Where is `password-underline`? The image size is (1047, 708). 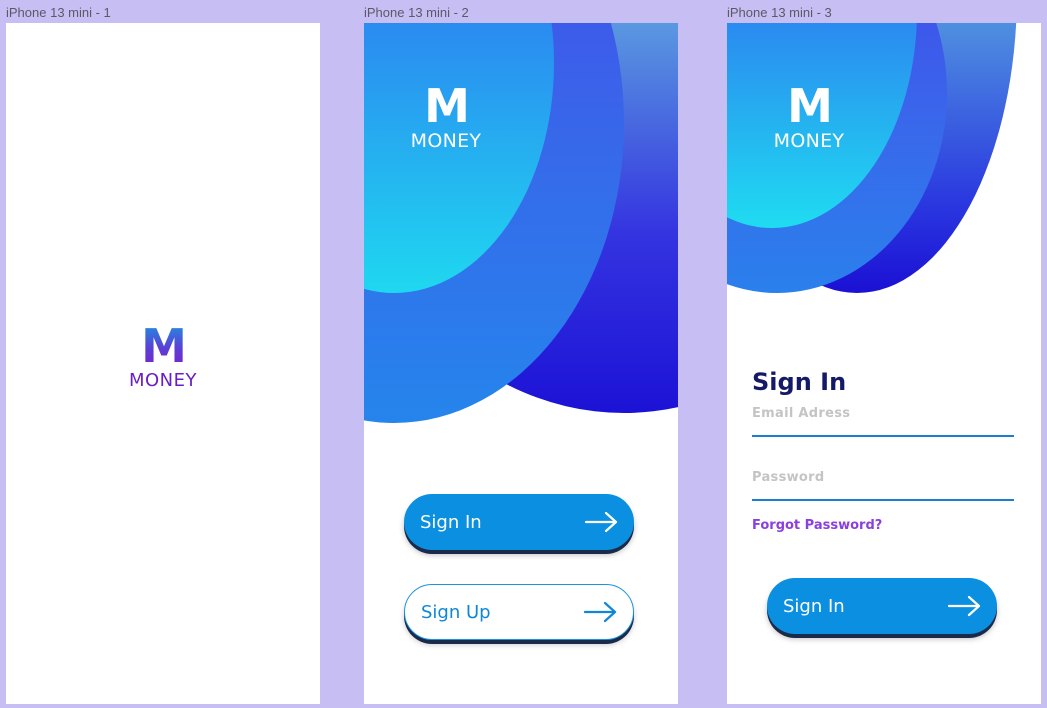
password-underline is located at coordinates (883, 500).